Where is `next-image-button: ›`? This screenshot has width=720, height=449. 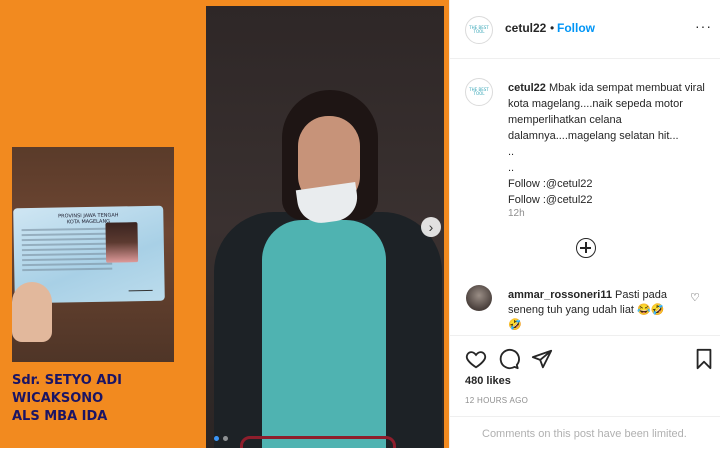
next-image-button: › is located at coordinates (431, 227).